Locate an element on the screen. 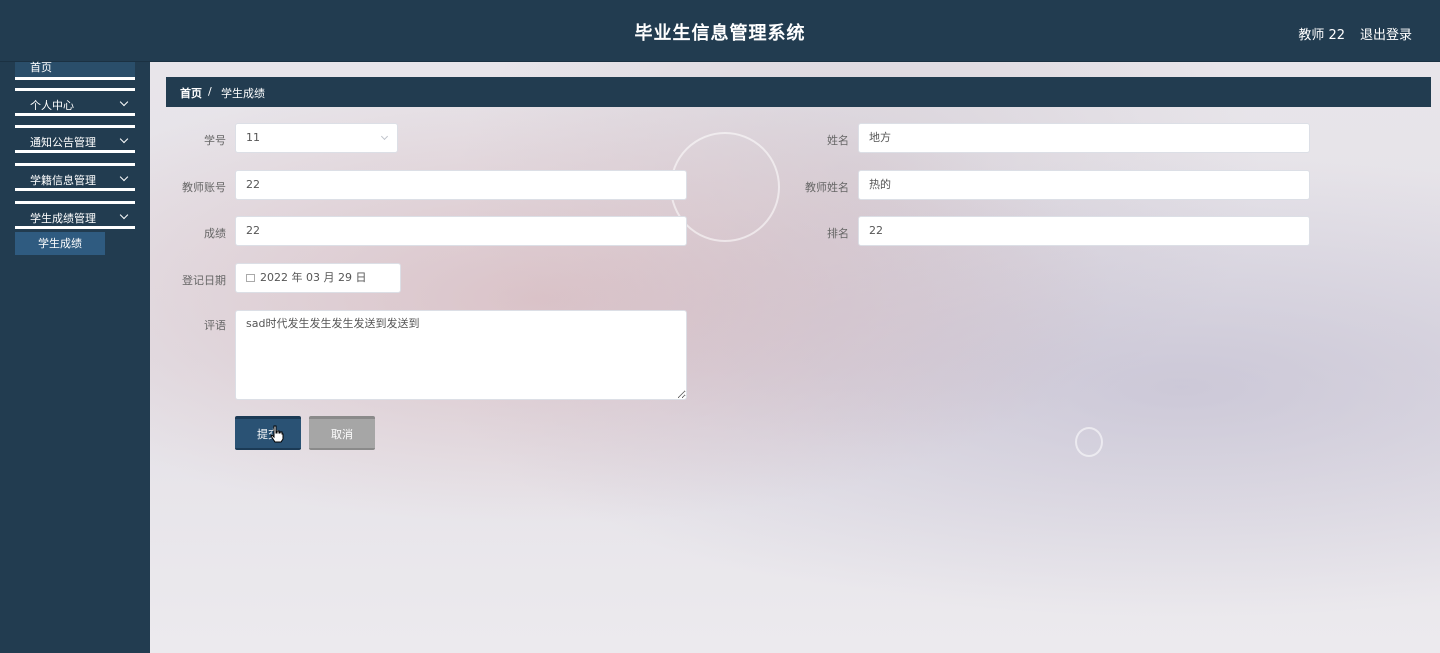  sidebar-item-personal-center: 个人中心 is located at coordinates (75, 102).